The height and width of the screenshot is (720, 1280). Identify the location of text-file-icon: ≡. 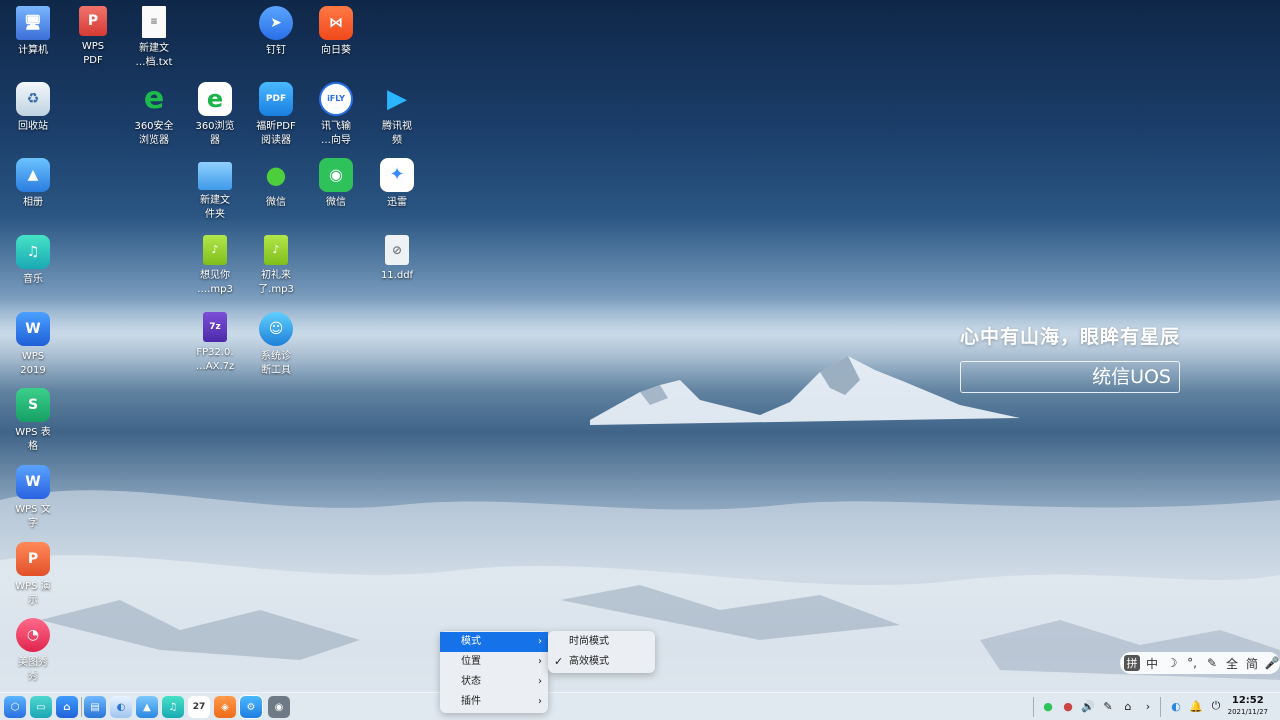
(154, 22).